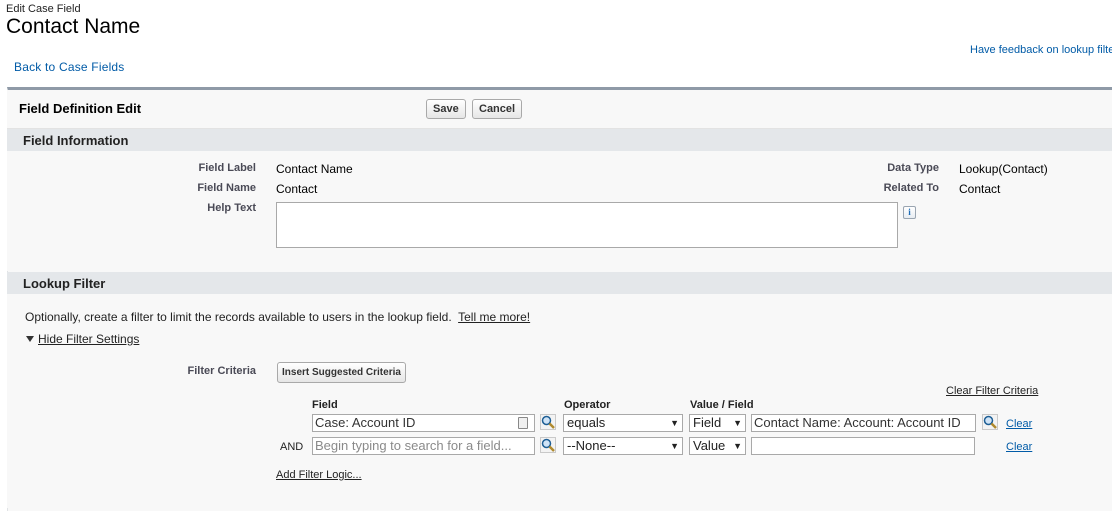 The image size is (1112, 511). I want to click on info-icon: i, so click(909, 212).